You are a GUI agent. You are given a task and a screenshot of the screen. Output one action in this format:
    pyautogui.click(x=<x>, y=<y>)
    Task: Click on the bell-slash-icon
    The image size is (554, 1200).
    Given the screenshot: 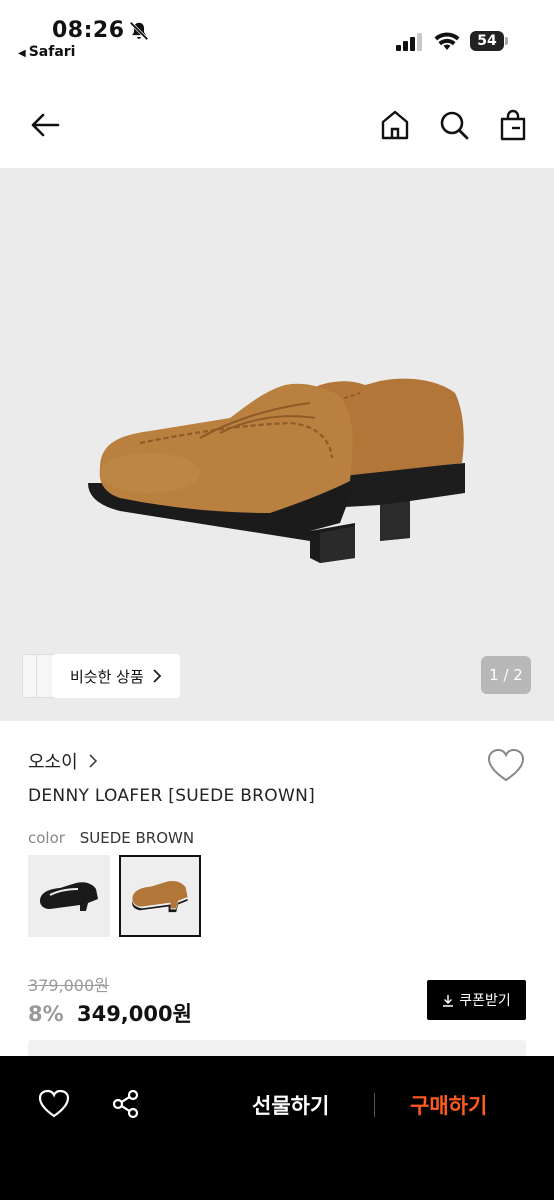 What is the action you would take?
    pyautogui.click(x=139, y=31)
    